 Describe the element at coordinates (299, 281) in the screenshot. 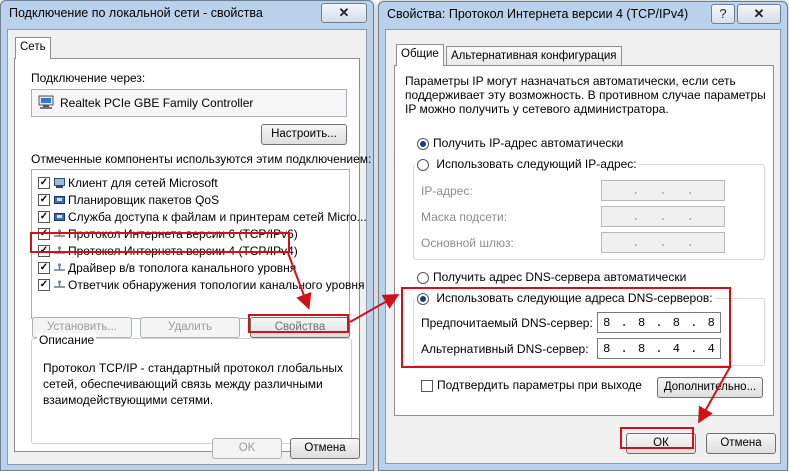

I see `arrow-to-properties` at that location.